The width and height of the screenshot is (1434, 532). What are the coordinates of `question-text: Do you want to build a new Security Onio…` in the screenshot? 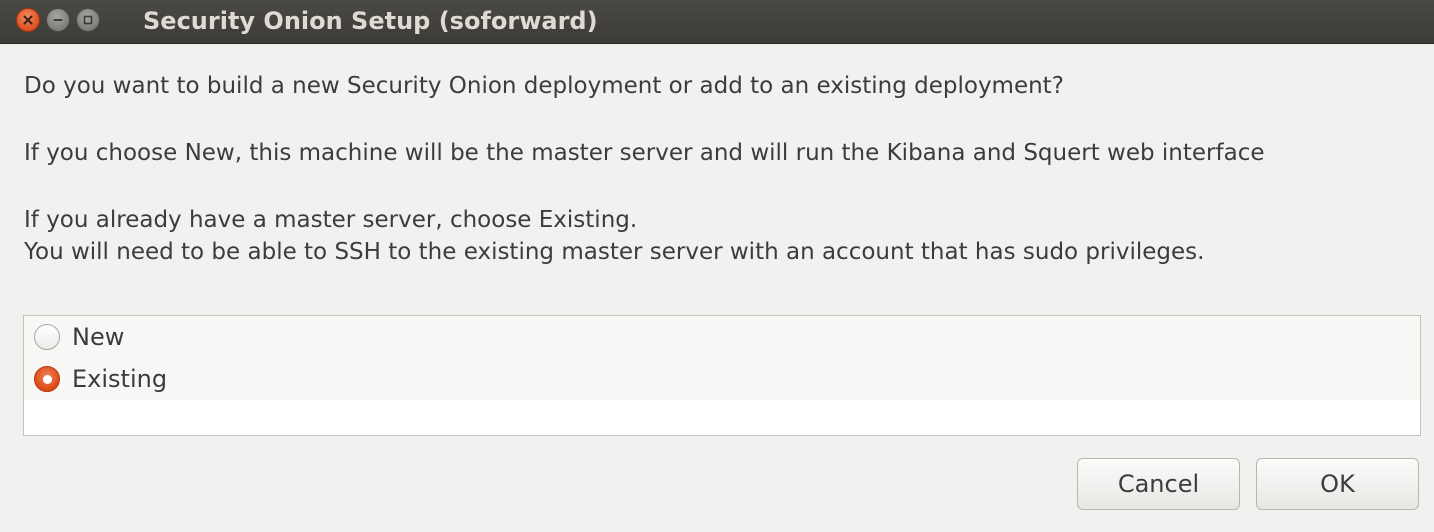 It's located at (544, 86).